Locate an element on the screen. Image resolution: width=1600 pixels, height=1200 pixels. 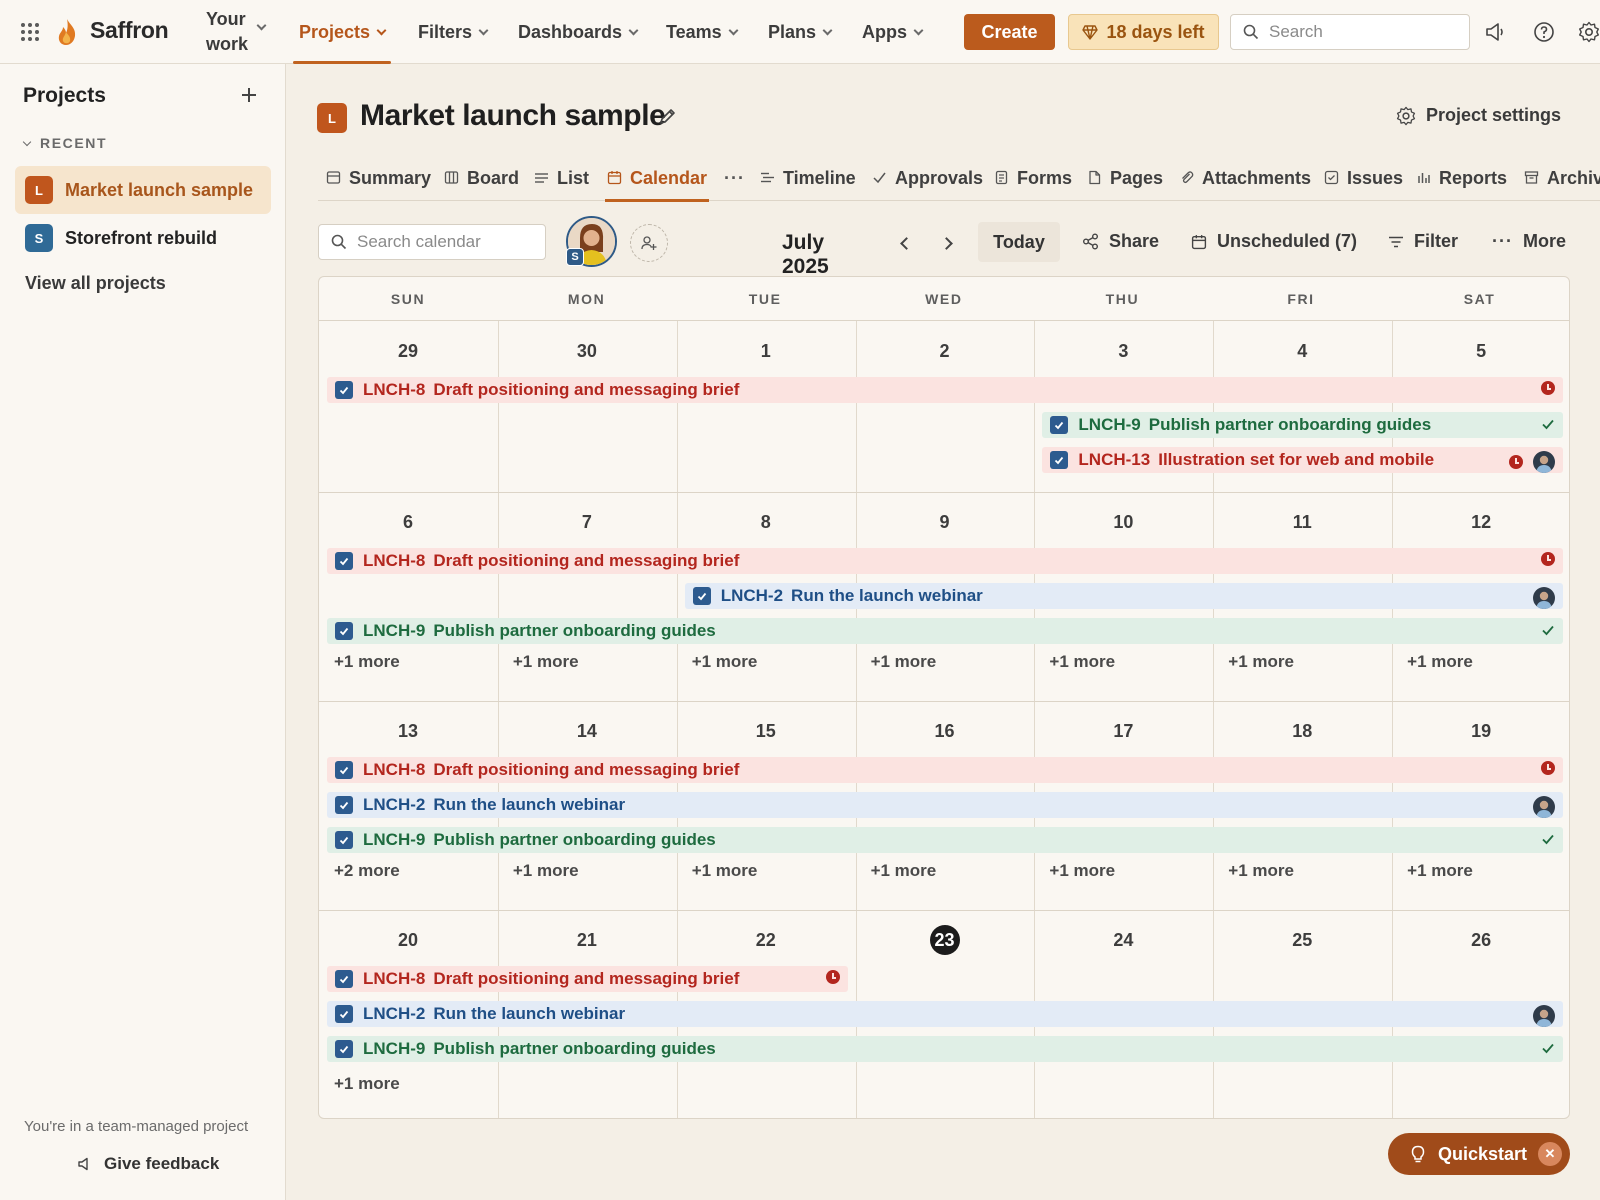
day-number: 30 is located at coordinates (587, 351).